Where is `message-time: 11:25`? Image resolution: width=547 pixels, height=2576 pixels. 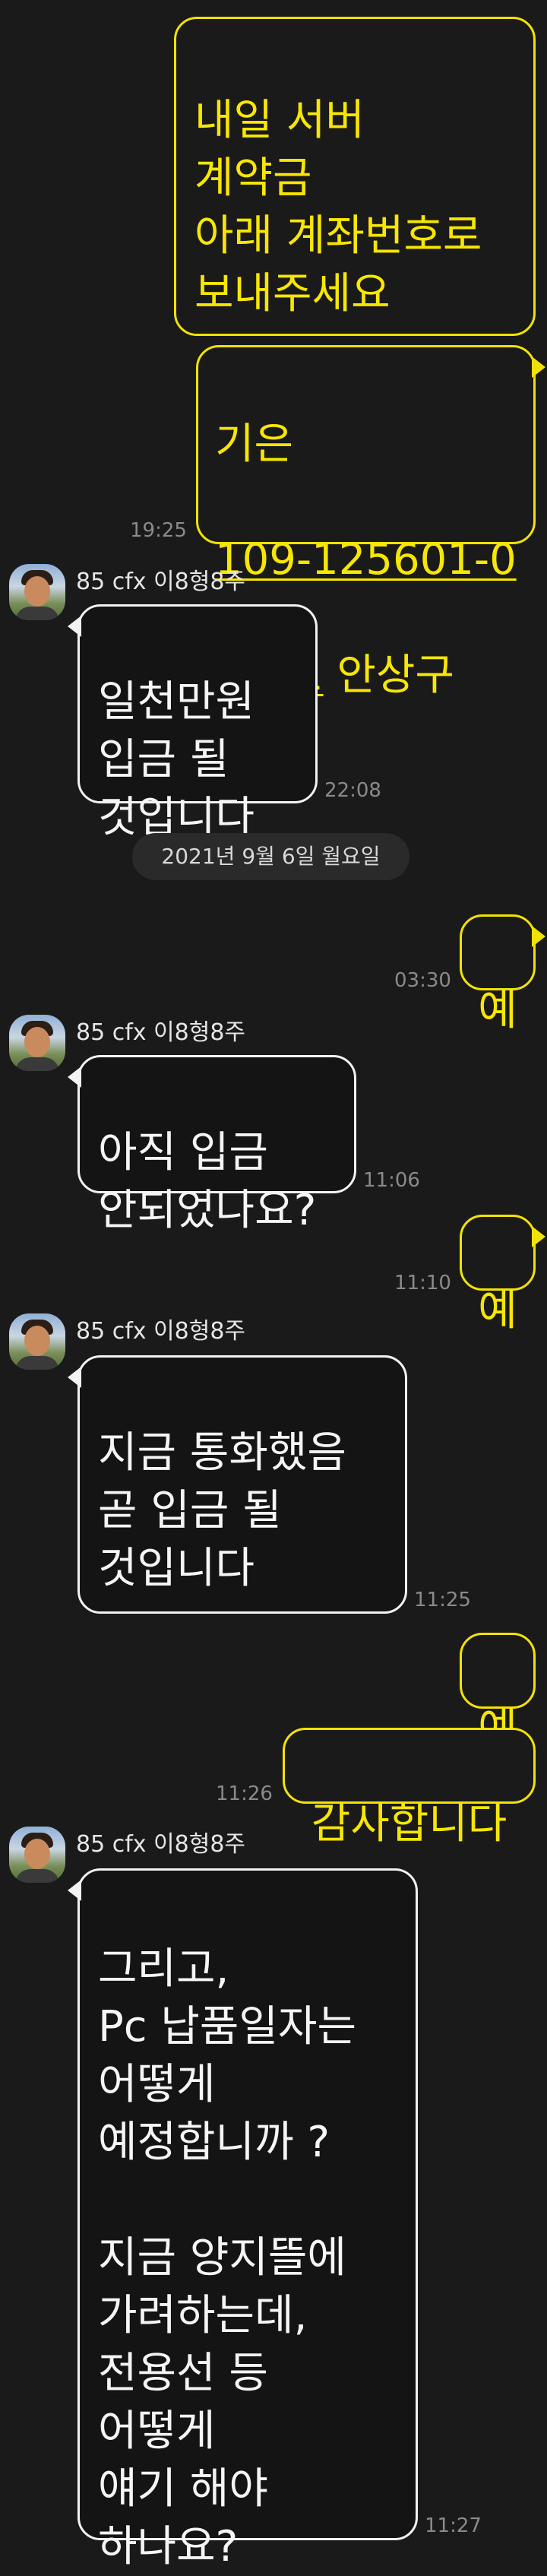 message-time: 11:25 is located at coordinates (442, 1600).